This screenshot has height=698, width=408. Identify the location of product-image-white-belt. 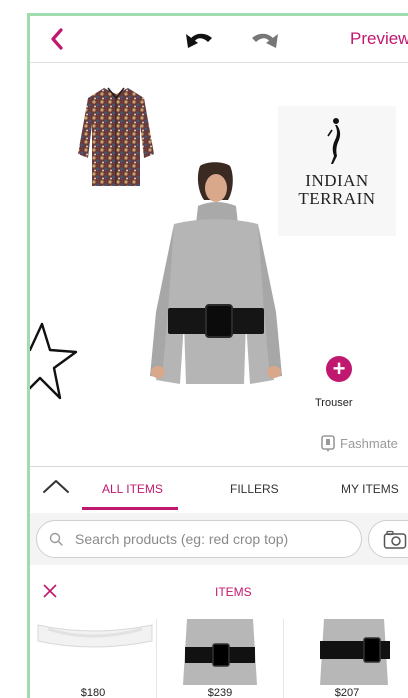
(95, 636).